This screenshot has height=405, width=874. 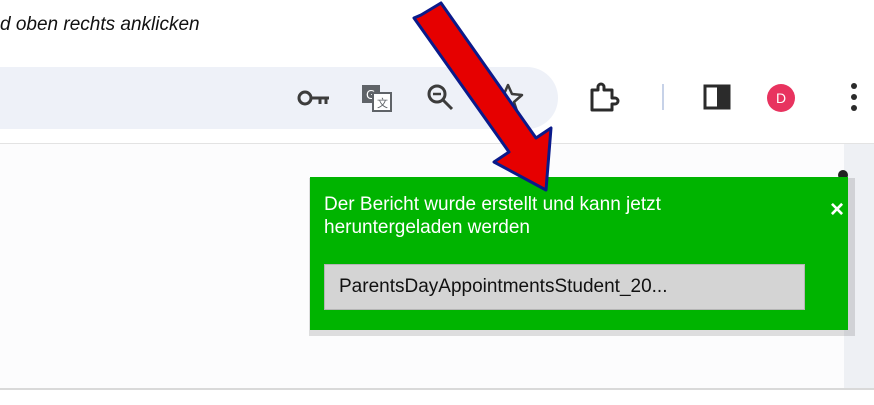 What do you see at coordinates (854, 97) in the screenshot?
I see `more-menu-icon` at bounding box center [854, 97].